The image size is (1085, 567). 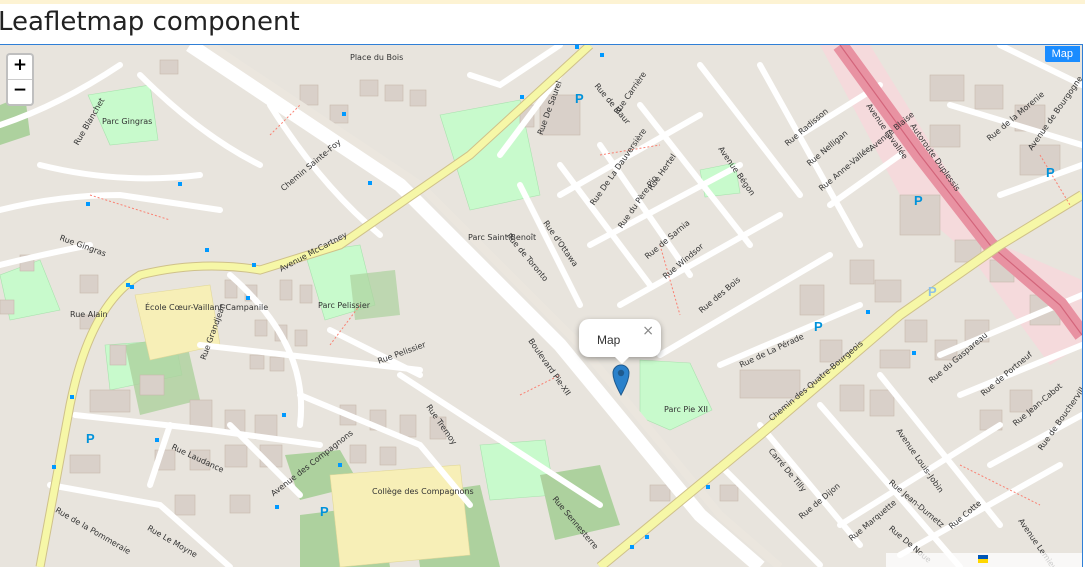 What do you see at coordinates (1062, 54) in the screenshot?
I see `map-layer-tag: Map` at bounding box center [1062, 54].